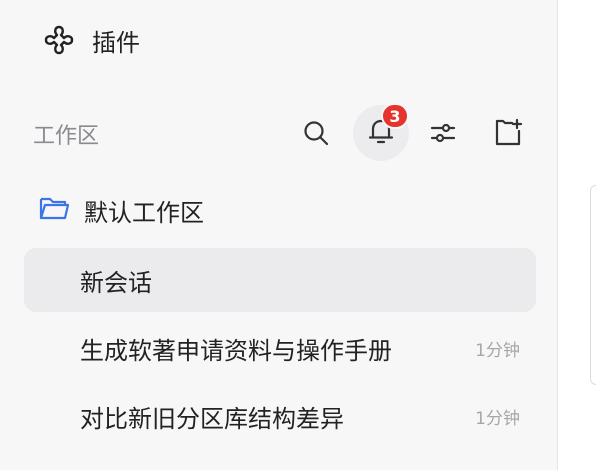 The image size is (596, 470). I want to click on new-folder-button, so click(508, 135).